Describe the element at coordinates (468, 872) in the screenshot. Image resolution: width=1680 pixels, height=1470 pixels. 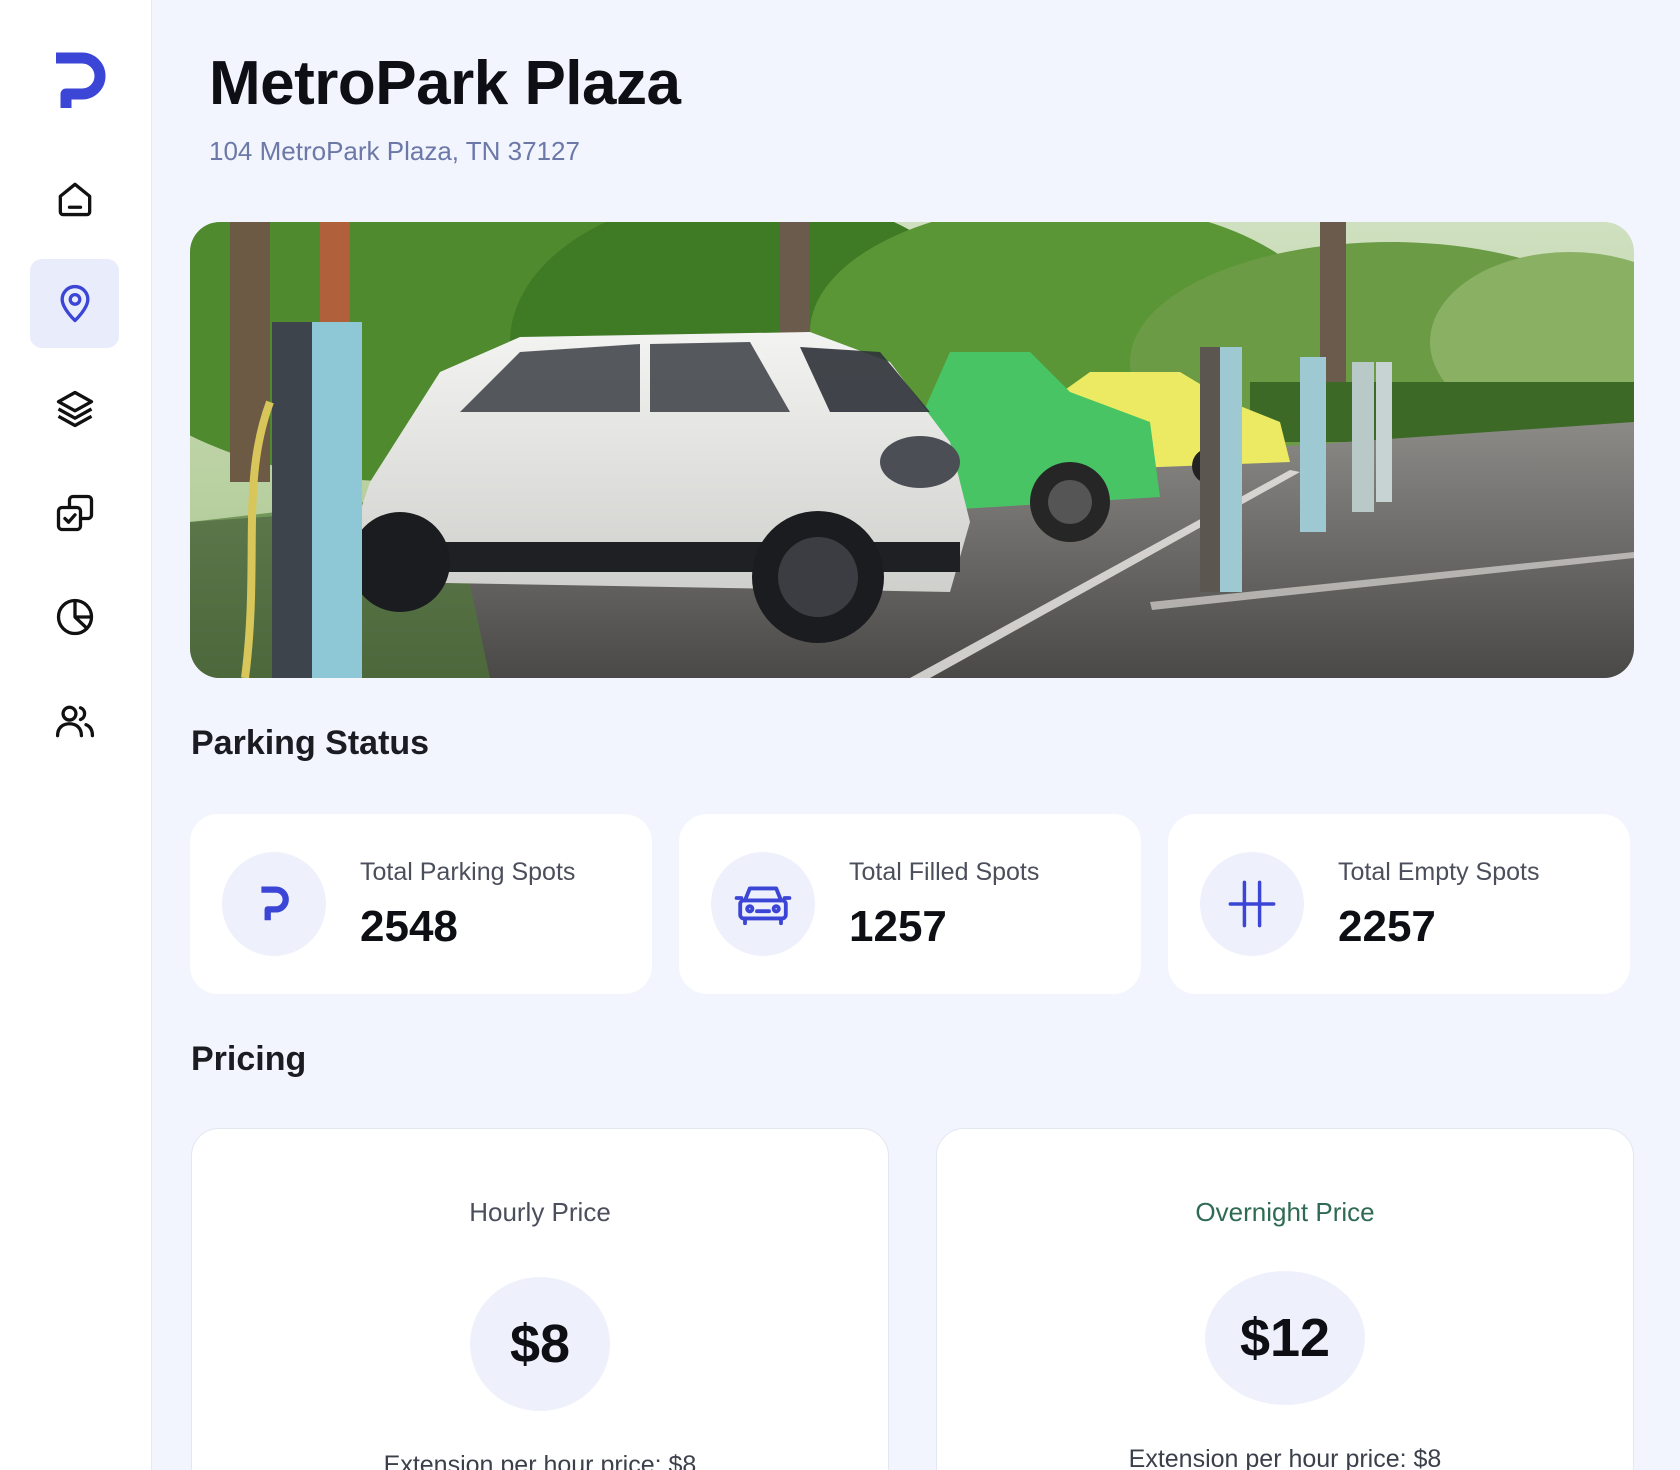
I see `stat-label: Total Parking Spots` at that location.